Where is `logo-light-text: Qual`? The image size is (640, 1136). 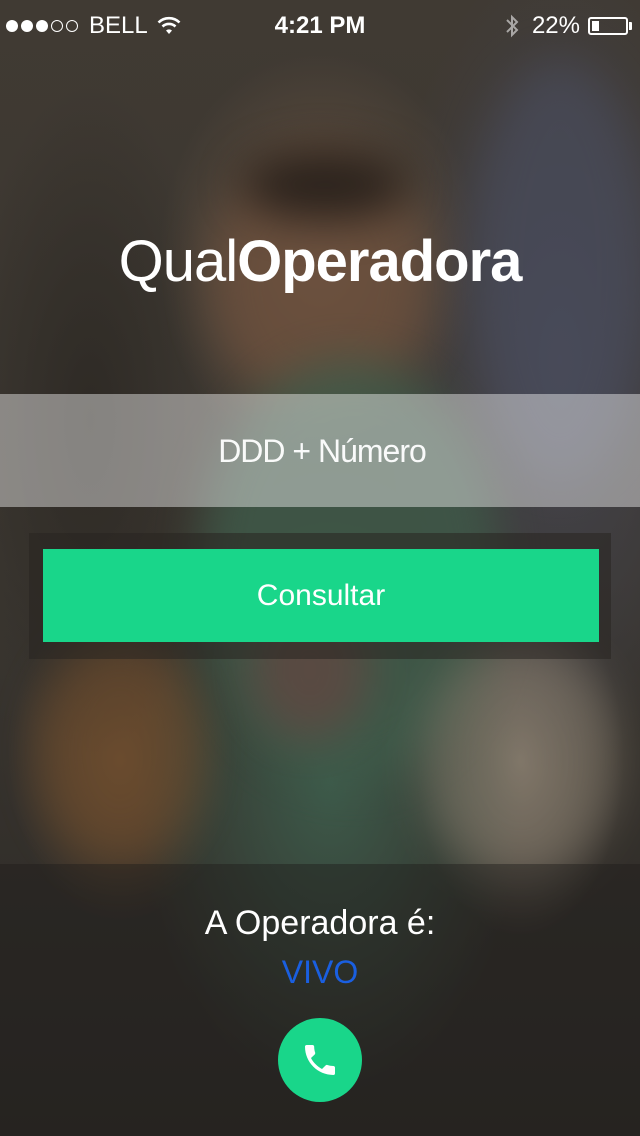 logo-light-text: Qual is located at coordinates (178, 261).